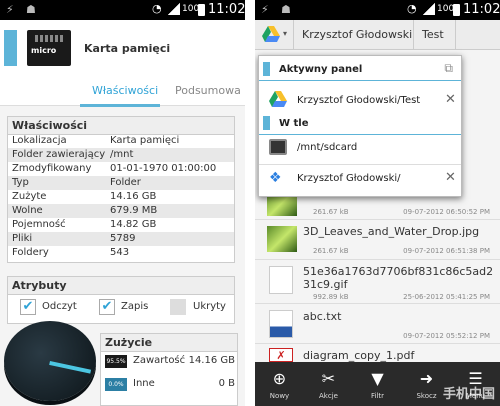 The image size is (500, 406). I want to click on tab-indicator, so click(120, 105).